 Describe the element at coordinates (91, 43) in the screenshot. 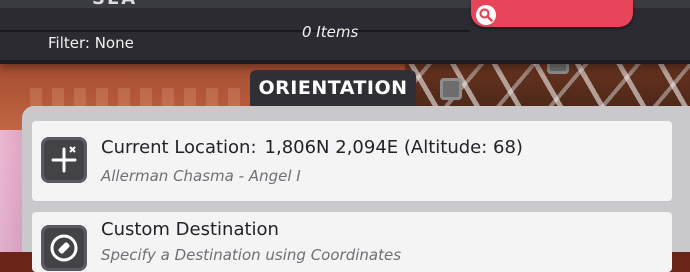

I see `filter-label: Filter: None` at that location.